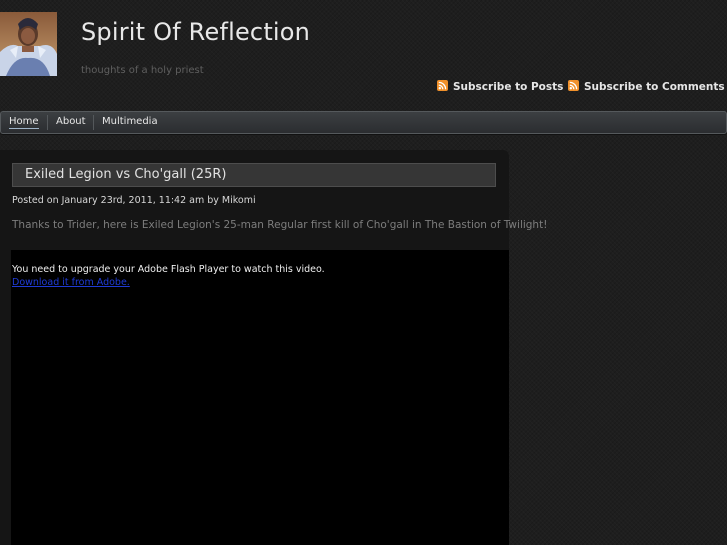  What do you see at coordinates (28, 44) in the screenshot?
I see `avatar` at bounding box center [28, 44].